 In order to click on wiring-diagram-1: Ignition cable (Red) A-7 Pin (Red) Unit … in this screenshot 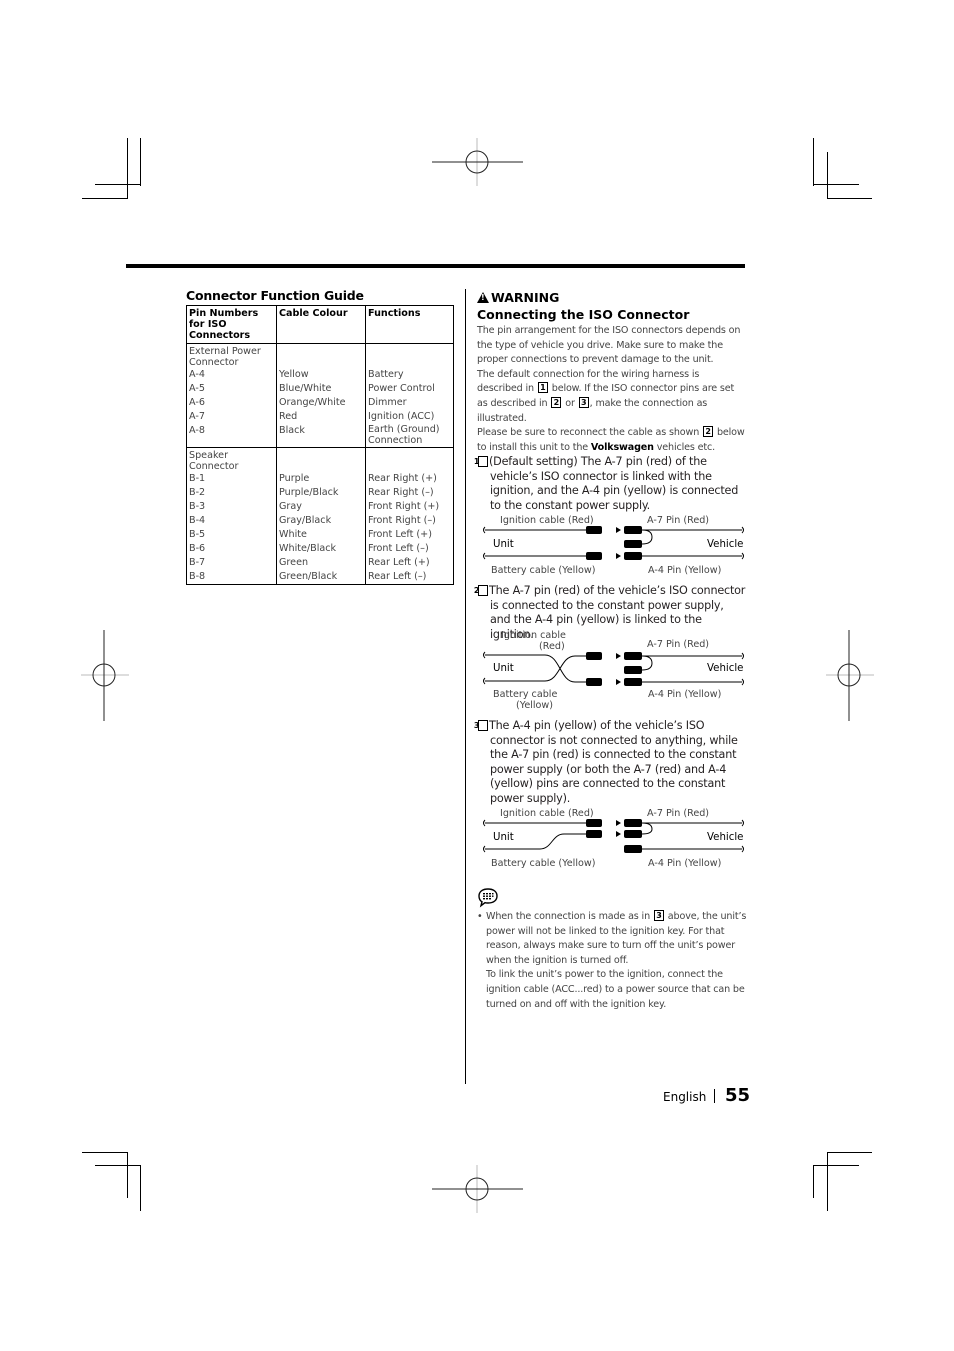, I will do `click(613, 546)`.